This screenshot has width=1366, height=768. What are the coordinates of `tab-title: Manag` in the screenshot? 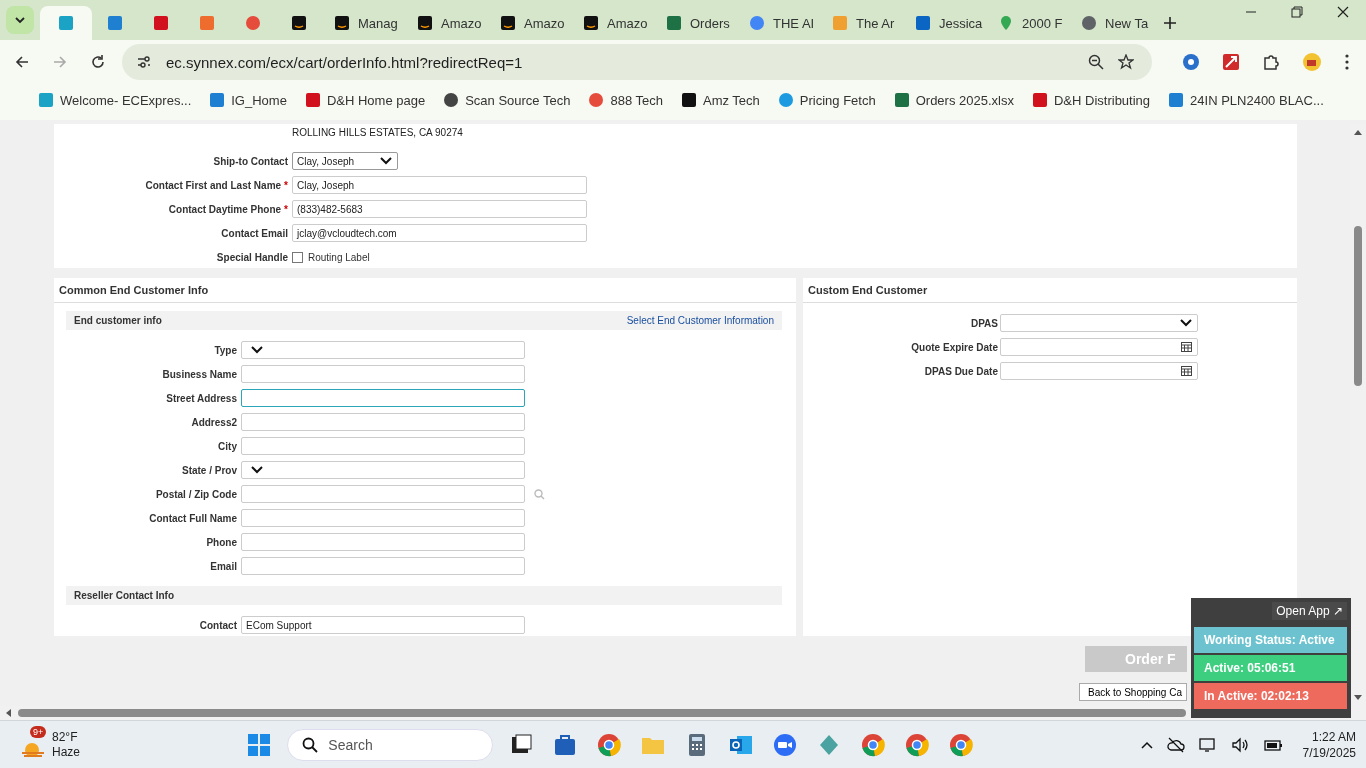 It's located at (378, 23).